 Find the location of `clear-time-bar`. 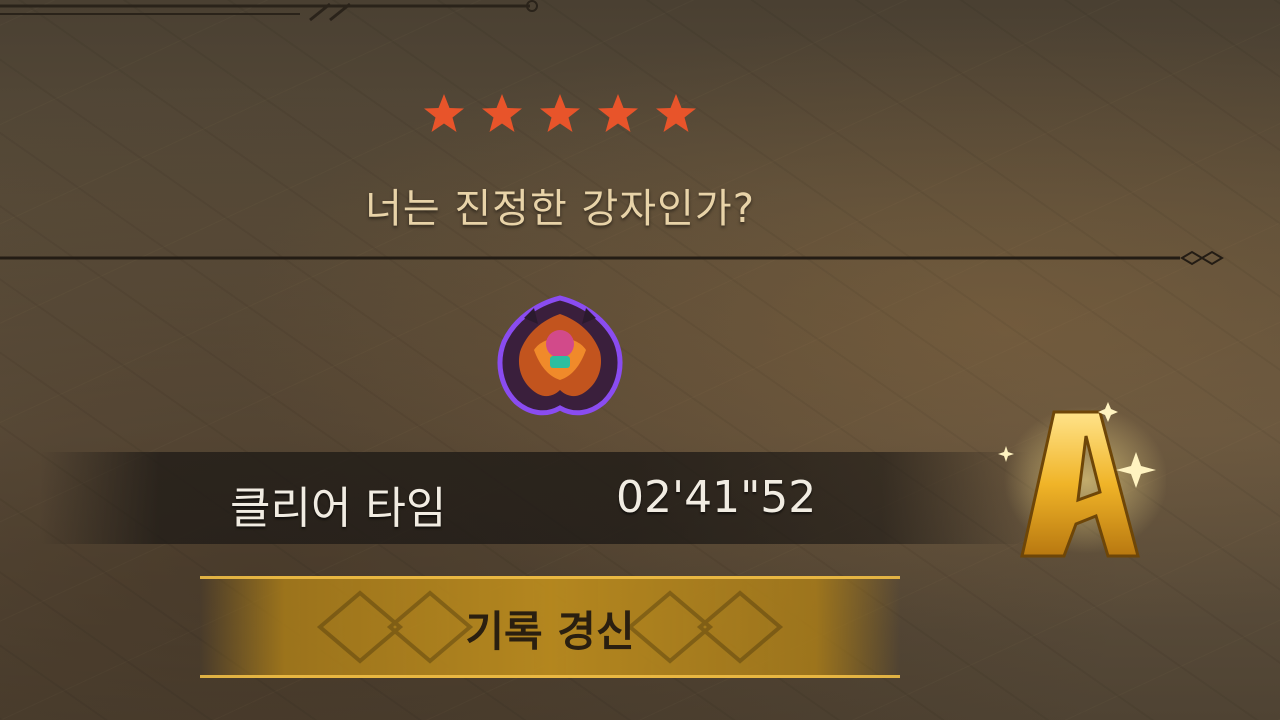

clear-time-bar is located at coordinates (535, 498).